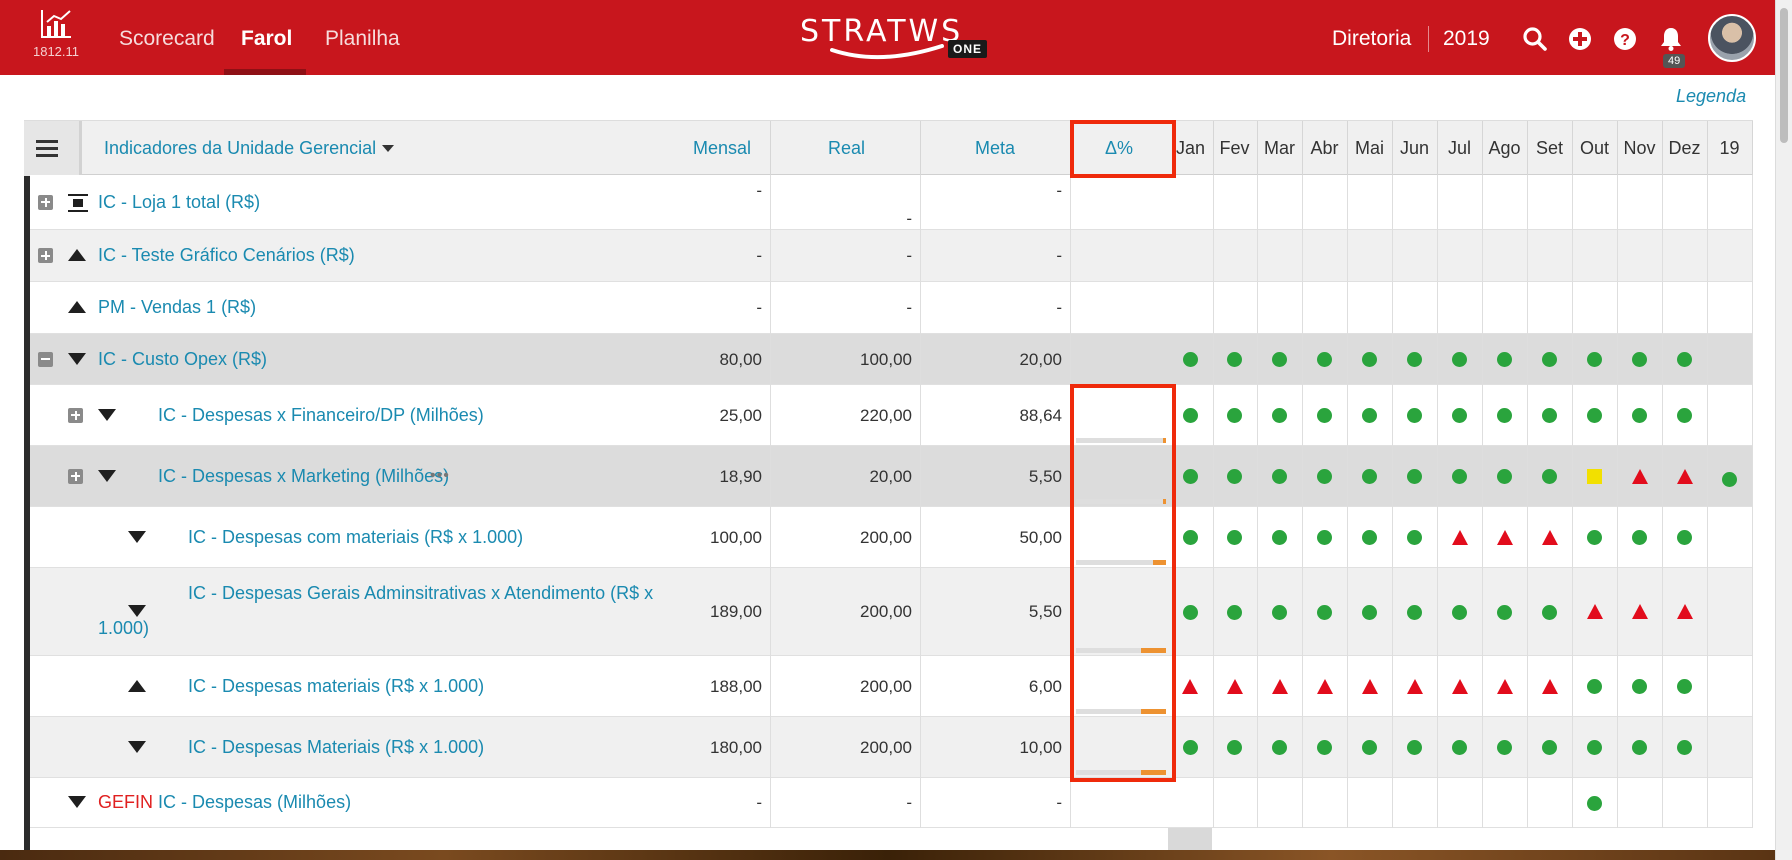  What do you see at coordinates (1729, 148) in the screenshot?
I see `col-month: 19` at bounding box center [1729, 148].